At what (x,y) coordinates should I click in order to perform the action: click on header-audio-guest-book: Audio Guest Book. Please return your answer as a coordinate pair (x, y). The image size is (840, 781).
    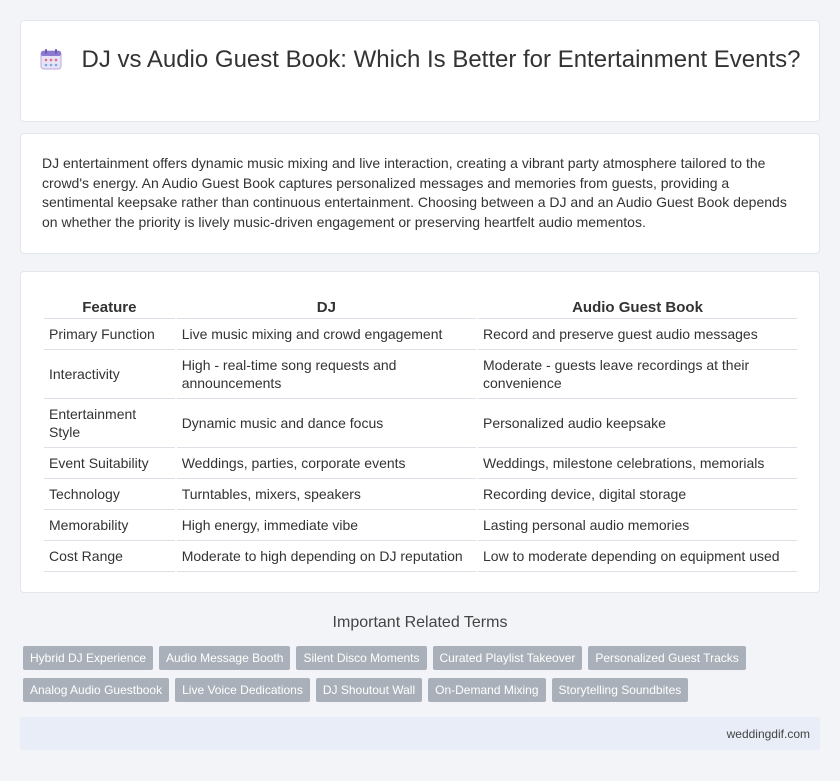
    Looking at the image, I should click on (637, 308).